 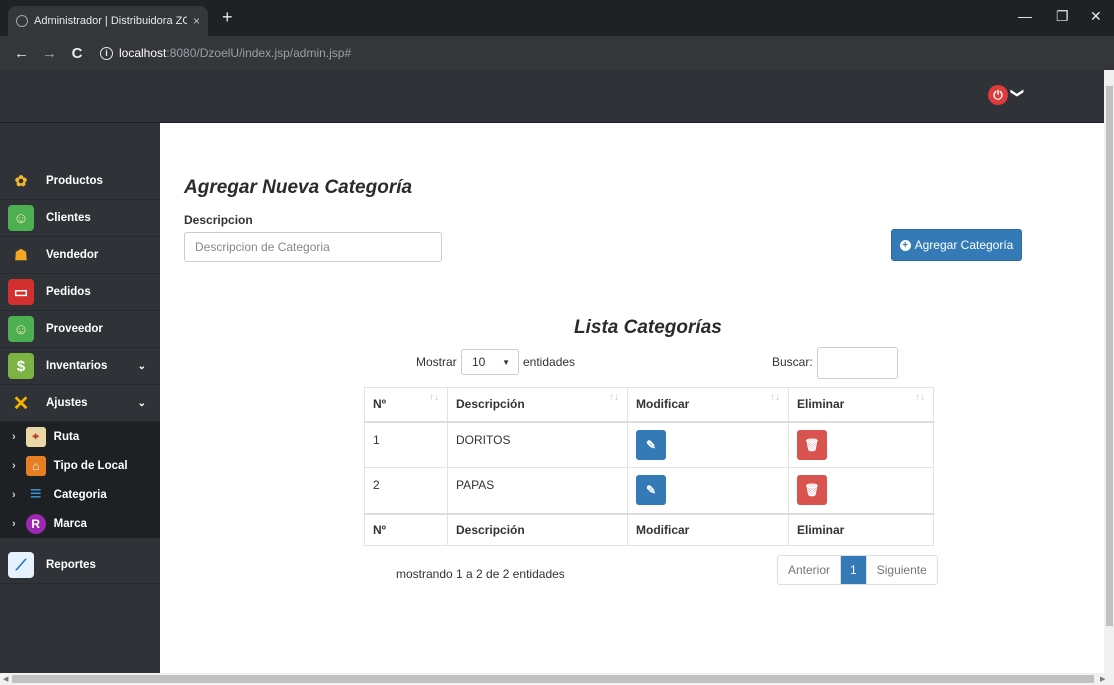 I want to click on wheat-icon: ✿, so click(x=21, y=181).